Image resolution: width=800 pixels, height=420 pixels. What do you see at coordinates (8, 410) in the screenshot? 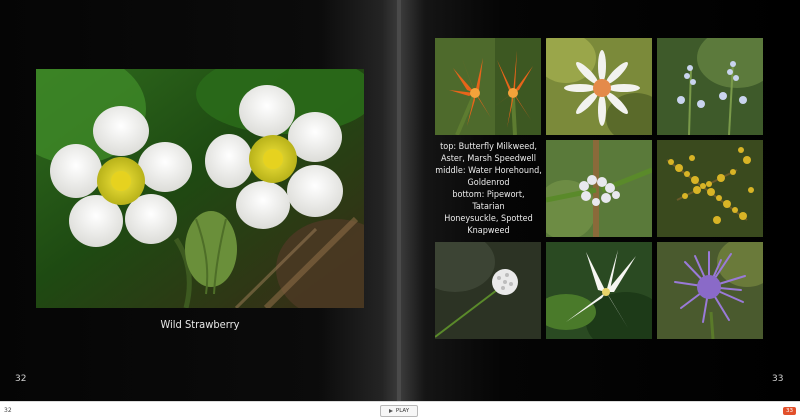
I see `left-page-indicator: 32` at bounding box center [8, 410].